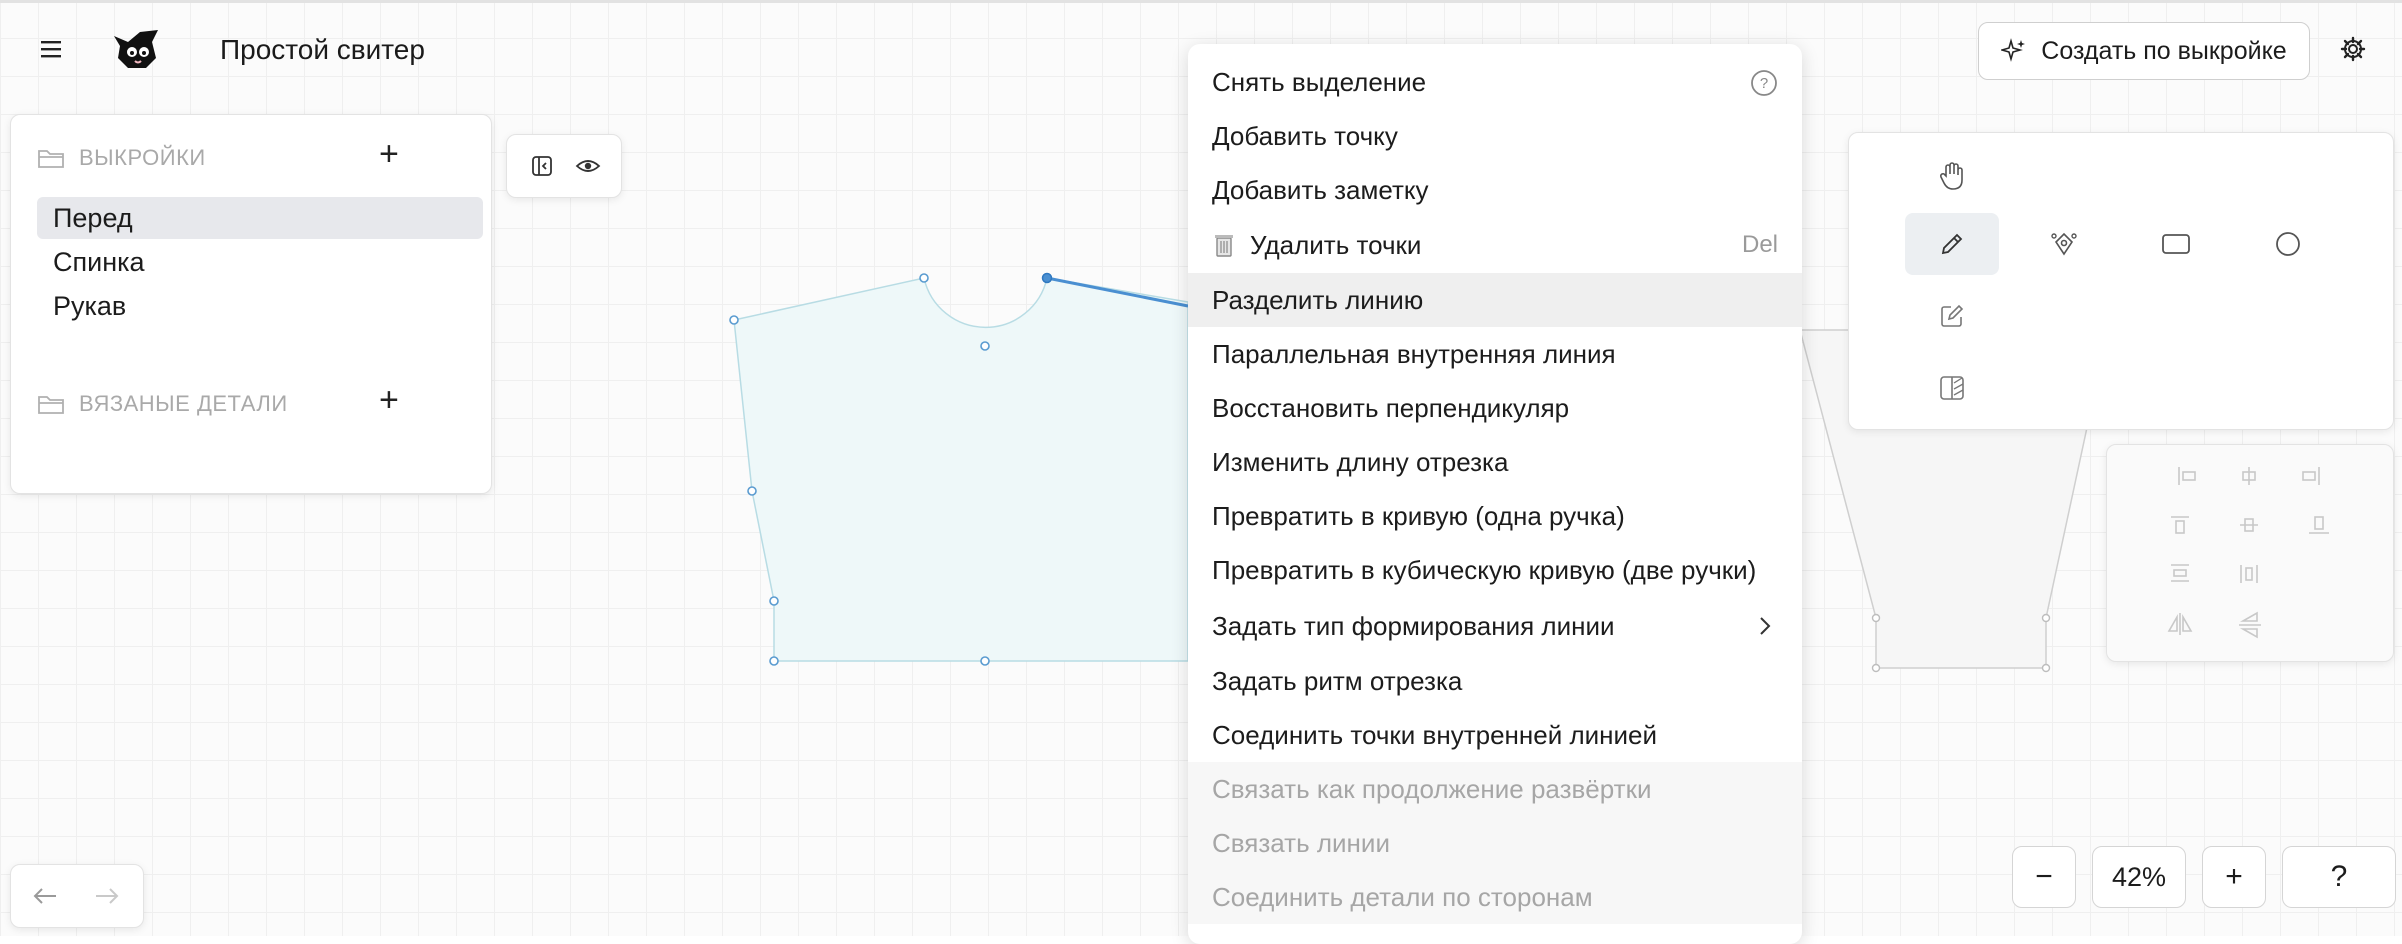 The width and height of the screenshot is (2402, 944). What do you see at coordinates (142, 157) in the screenshot?
I see `patterns-section-title: ВЫКРОЙКИ` at bounding box center [142, 157].